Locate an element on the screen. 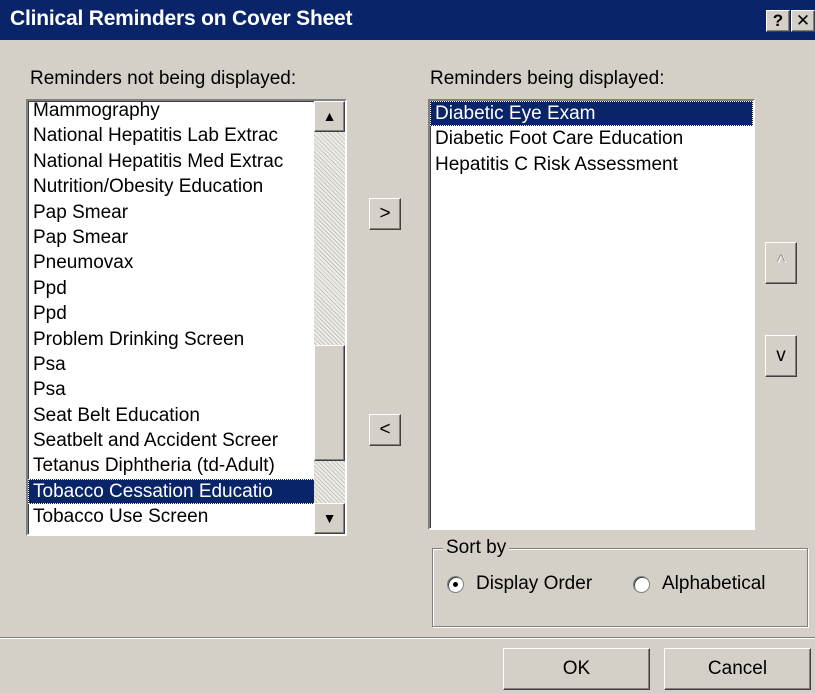 This screenshot has width=815, height=693. title-bar: Clinical Reminders on Cover Sheet ? ✕ is located at coordinates (407, 20).